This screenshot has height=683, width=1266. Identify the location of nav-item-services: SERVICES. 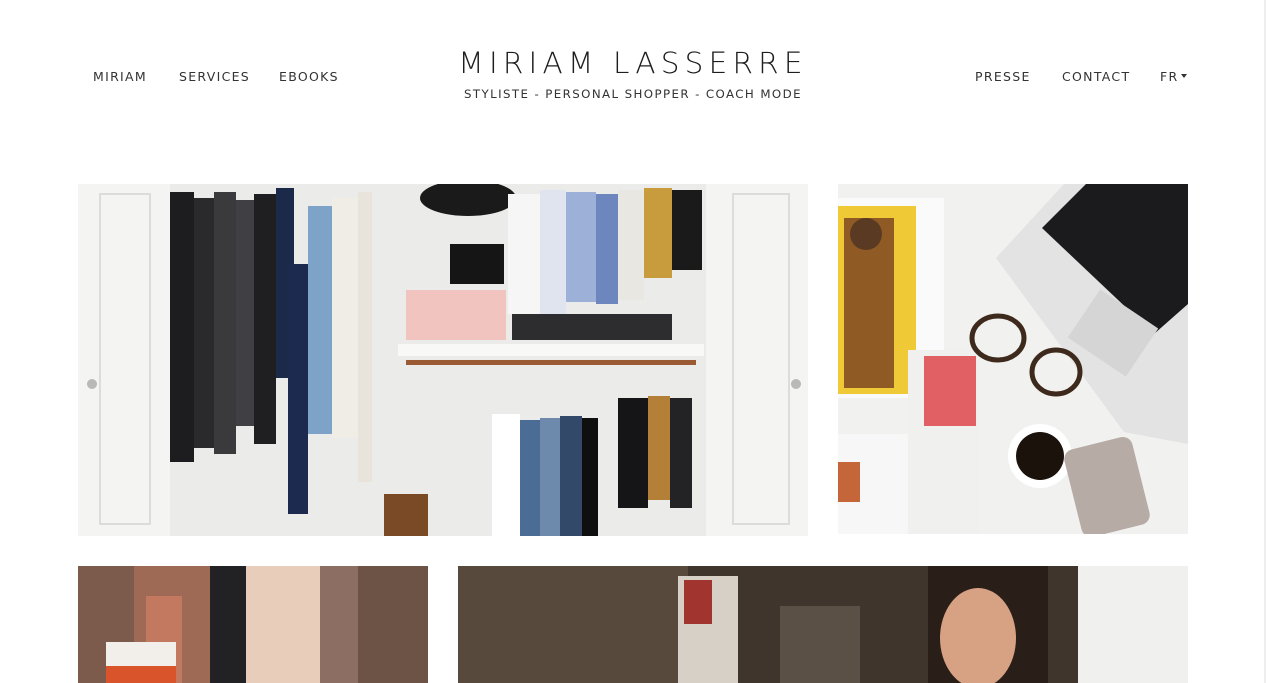
(214, 76).